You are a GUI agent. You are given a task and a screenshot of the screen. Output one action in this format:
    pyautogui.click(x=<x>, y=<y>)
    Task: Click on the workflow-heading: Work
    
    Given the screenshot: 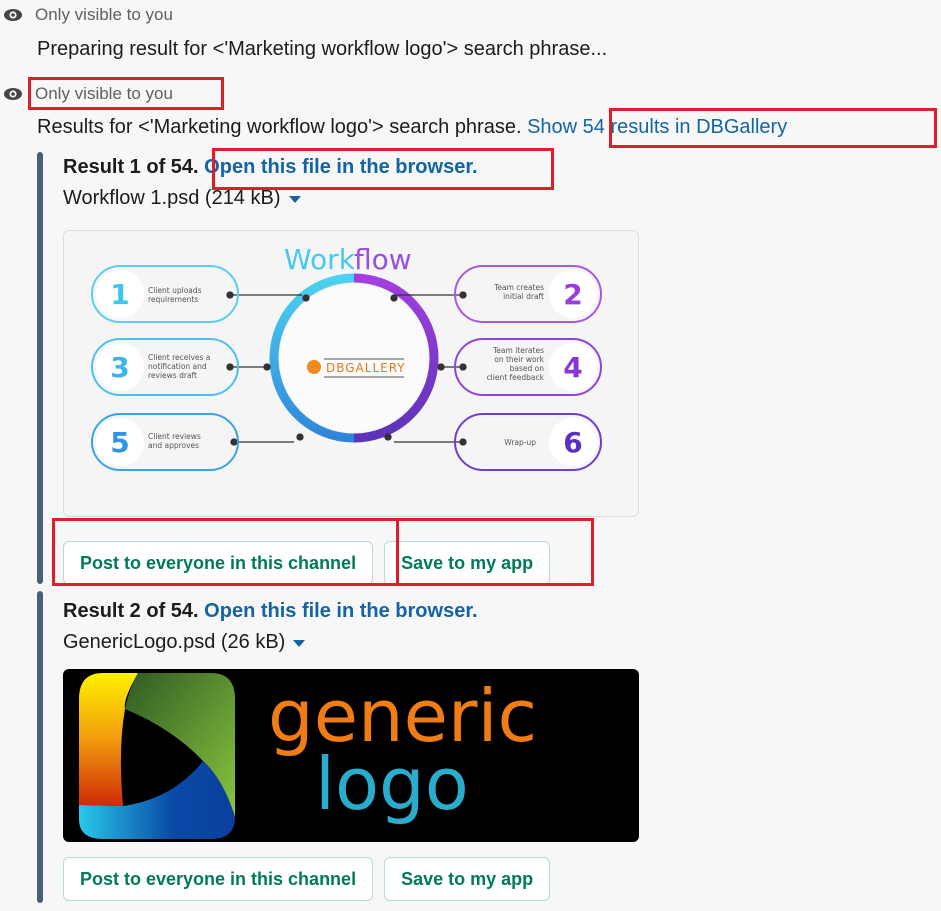 What is the action you would take?
    pyautogui.click(x=320, y=259)
    